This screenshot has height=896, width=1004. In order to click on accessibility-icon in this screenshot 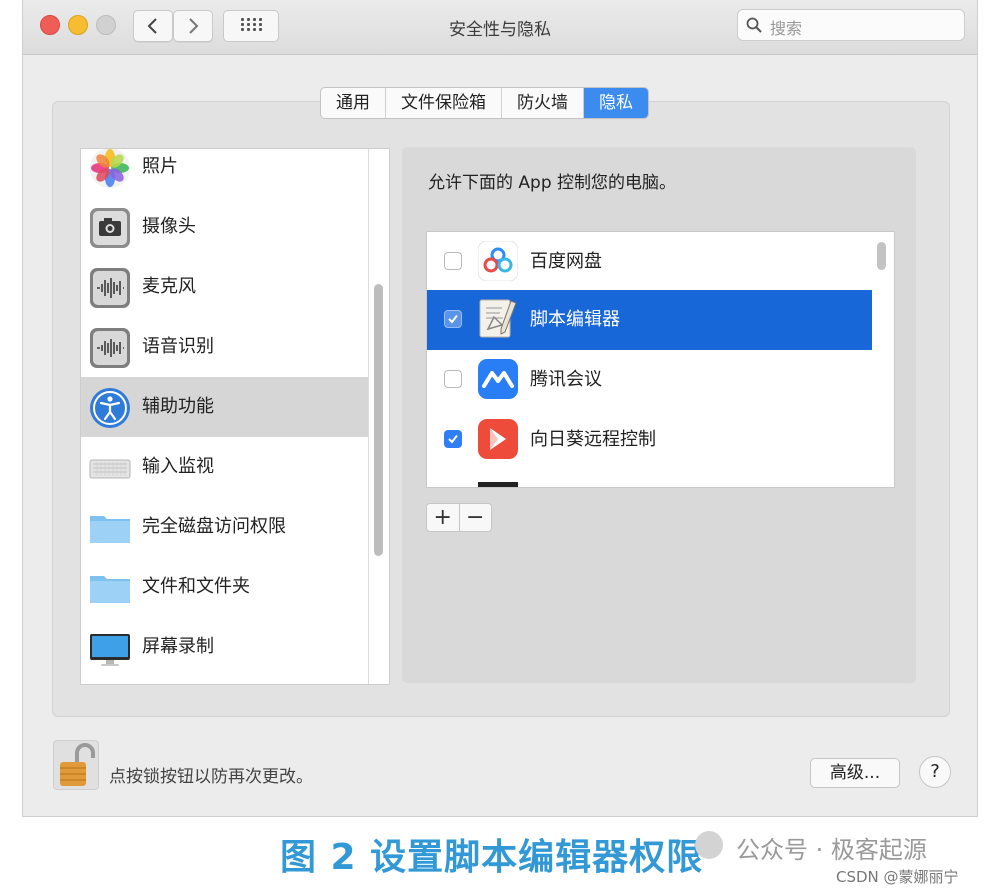, I will do `click(110, 408)`.